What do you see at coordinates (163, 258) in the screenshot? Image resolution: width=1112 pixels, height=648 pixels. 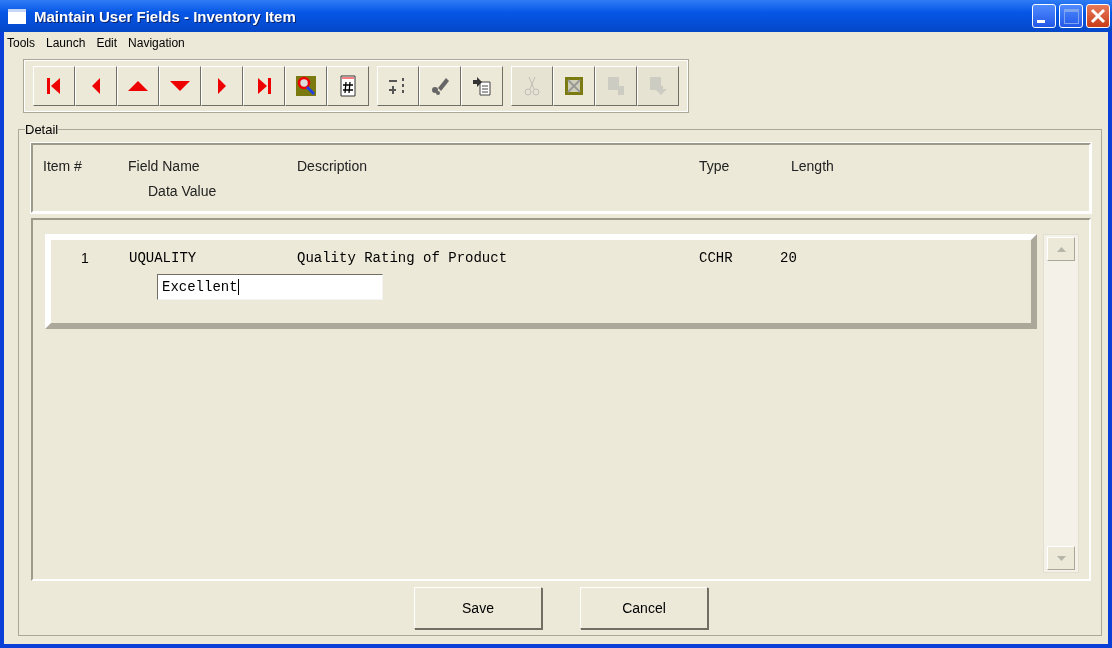 I see `field-name: UQUALITY` at bounding box center [163, 258].